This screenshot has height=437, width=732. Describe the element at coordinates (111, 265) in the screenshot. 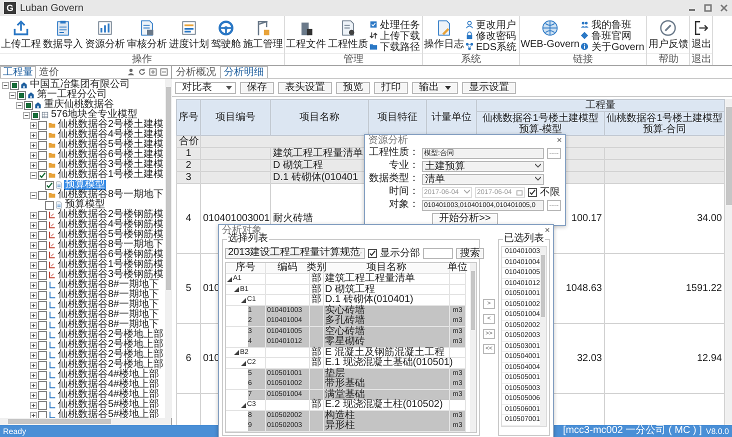

I see `tree-item: 仙桃数据谷1号楼钢筋模` at that location.